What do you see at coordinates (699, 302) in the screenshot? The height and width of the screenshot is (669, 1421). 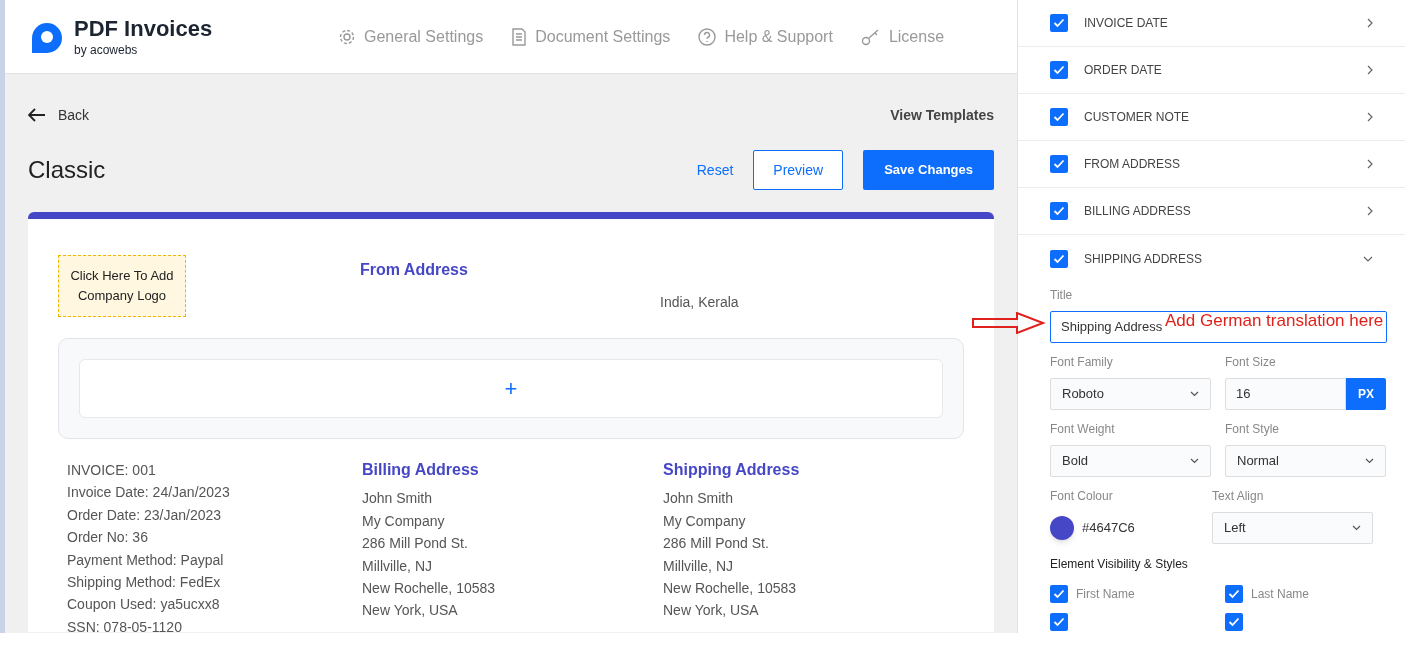 I see `from-address-line: India, Kerala` at bounding box center [699, 302].